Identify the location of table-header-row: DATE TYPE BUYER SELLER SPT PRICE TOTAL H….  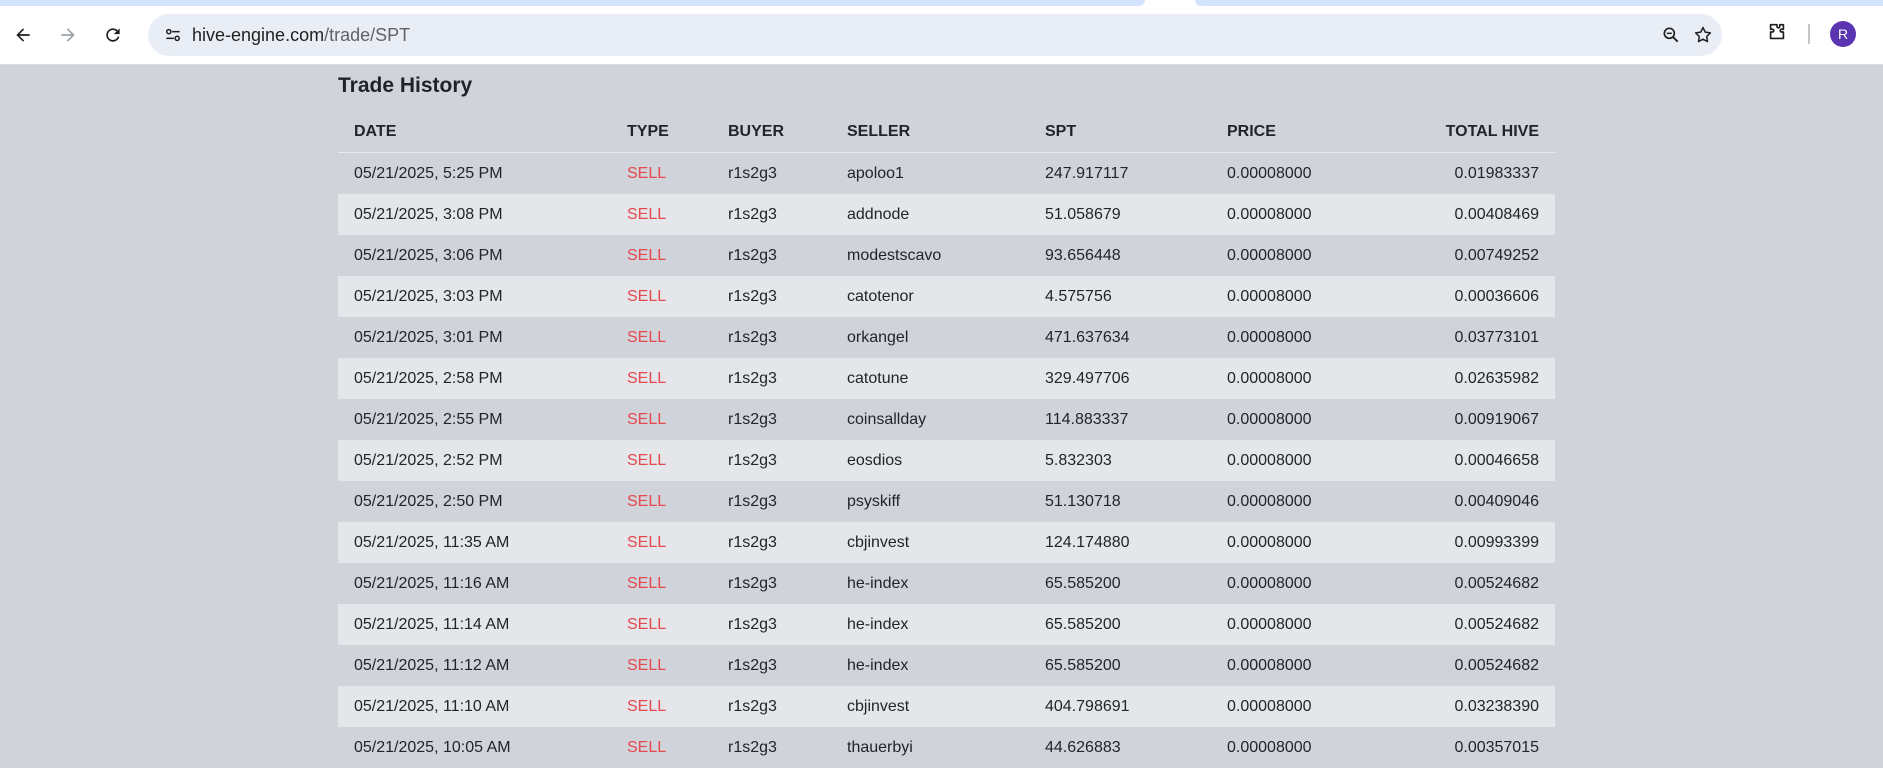
(946, 132).